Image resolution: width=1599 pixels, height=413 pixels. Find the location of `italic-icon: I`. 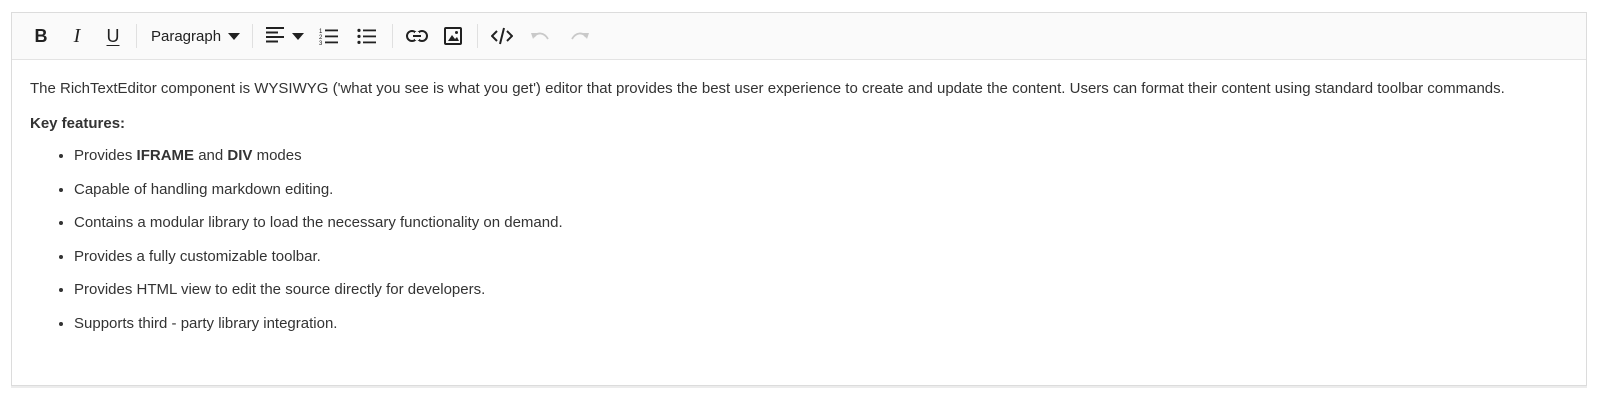

italic-icon: I is located at coordinates (77, 36).